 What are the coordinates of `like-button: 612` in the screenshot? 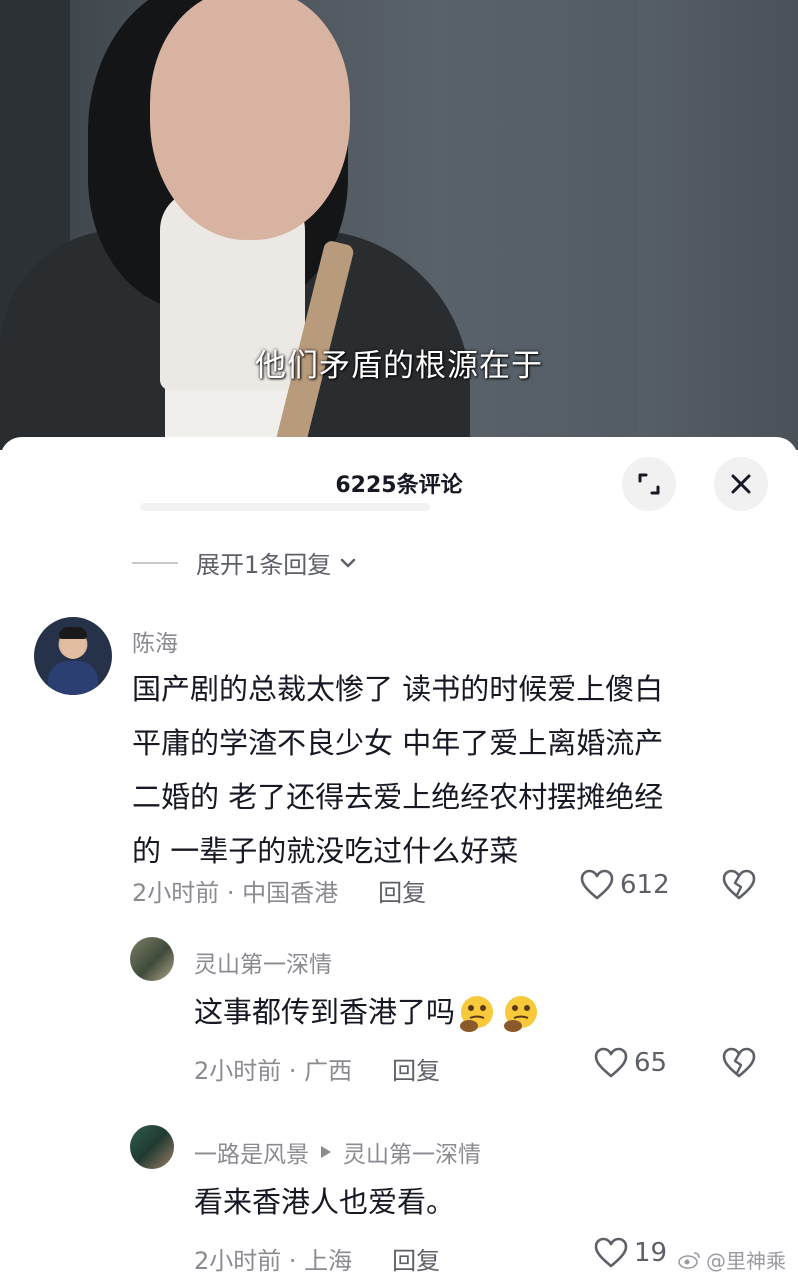 It's located at (625, 885).